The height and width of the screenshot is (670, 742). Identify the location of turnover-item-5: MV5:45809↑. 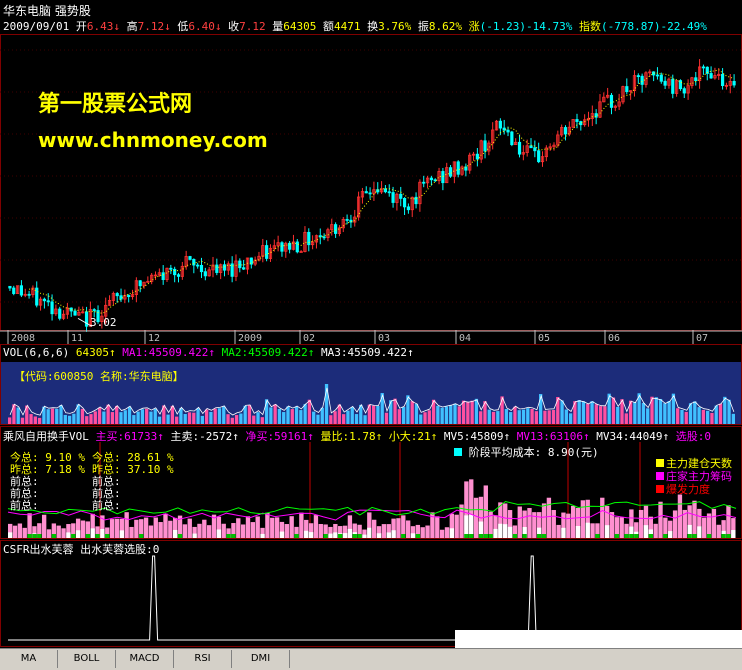
(474, 436).